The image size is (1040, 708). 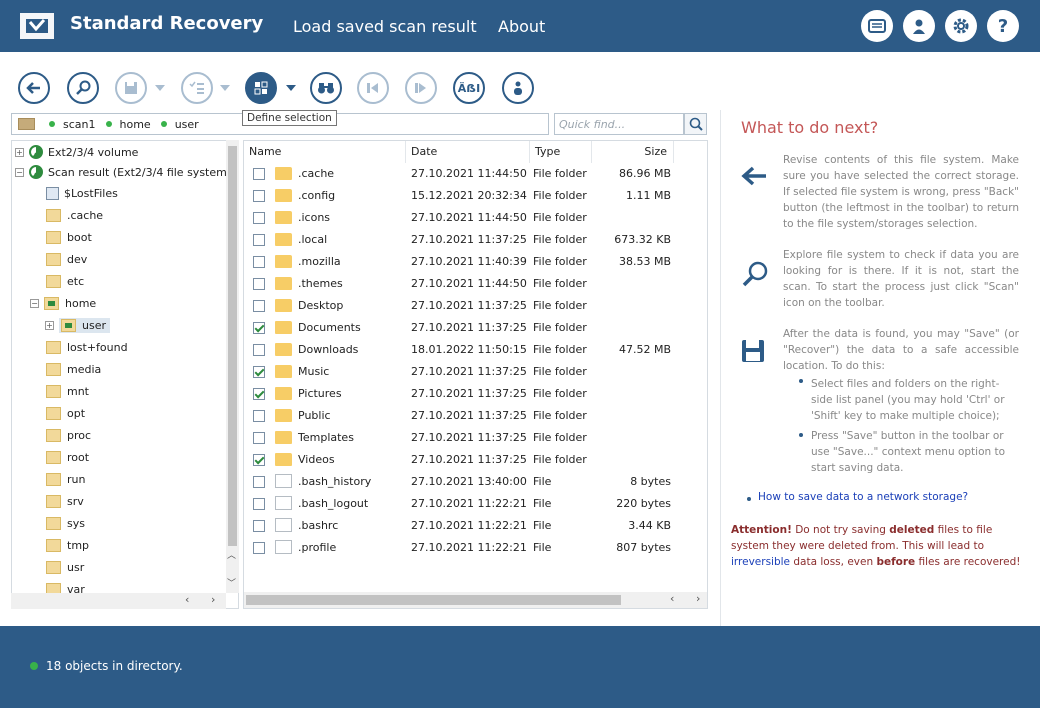 What do you see at coordinates (695, 124) in the screenshot?
I see `quick-find-button` at bounding box center [695, 124].